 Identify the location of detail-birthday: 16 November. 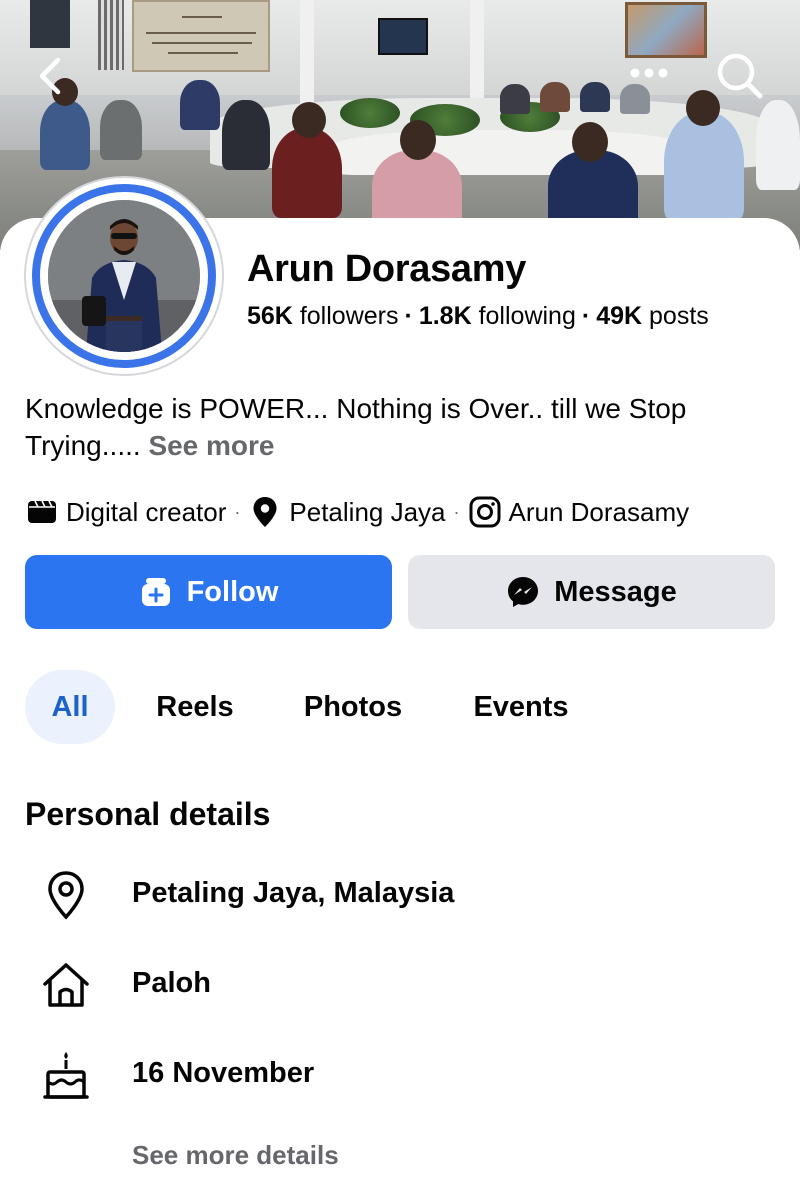
(400, 1074).